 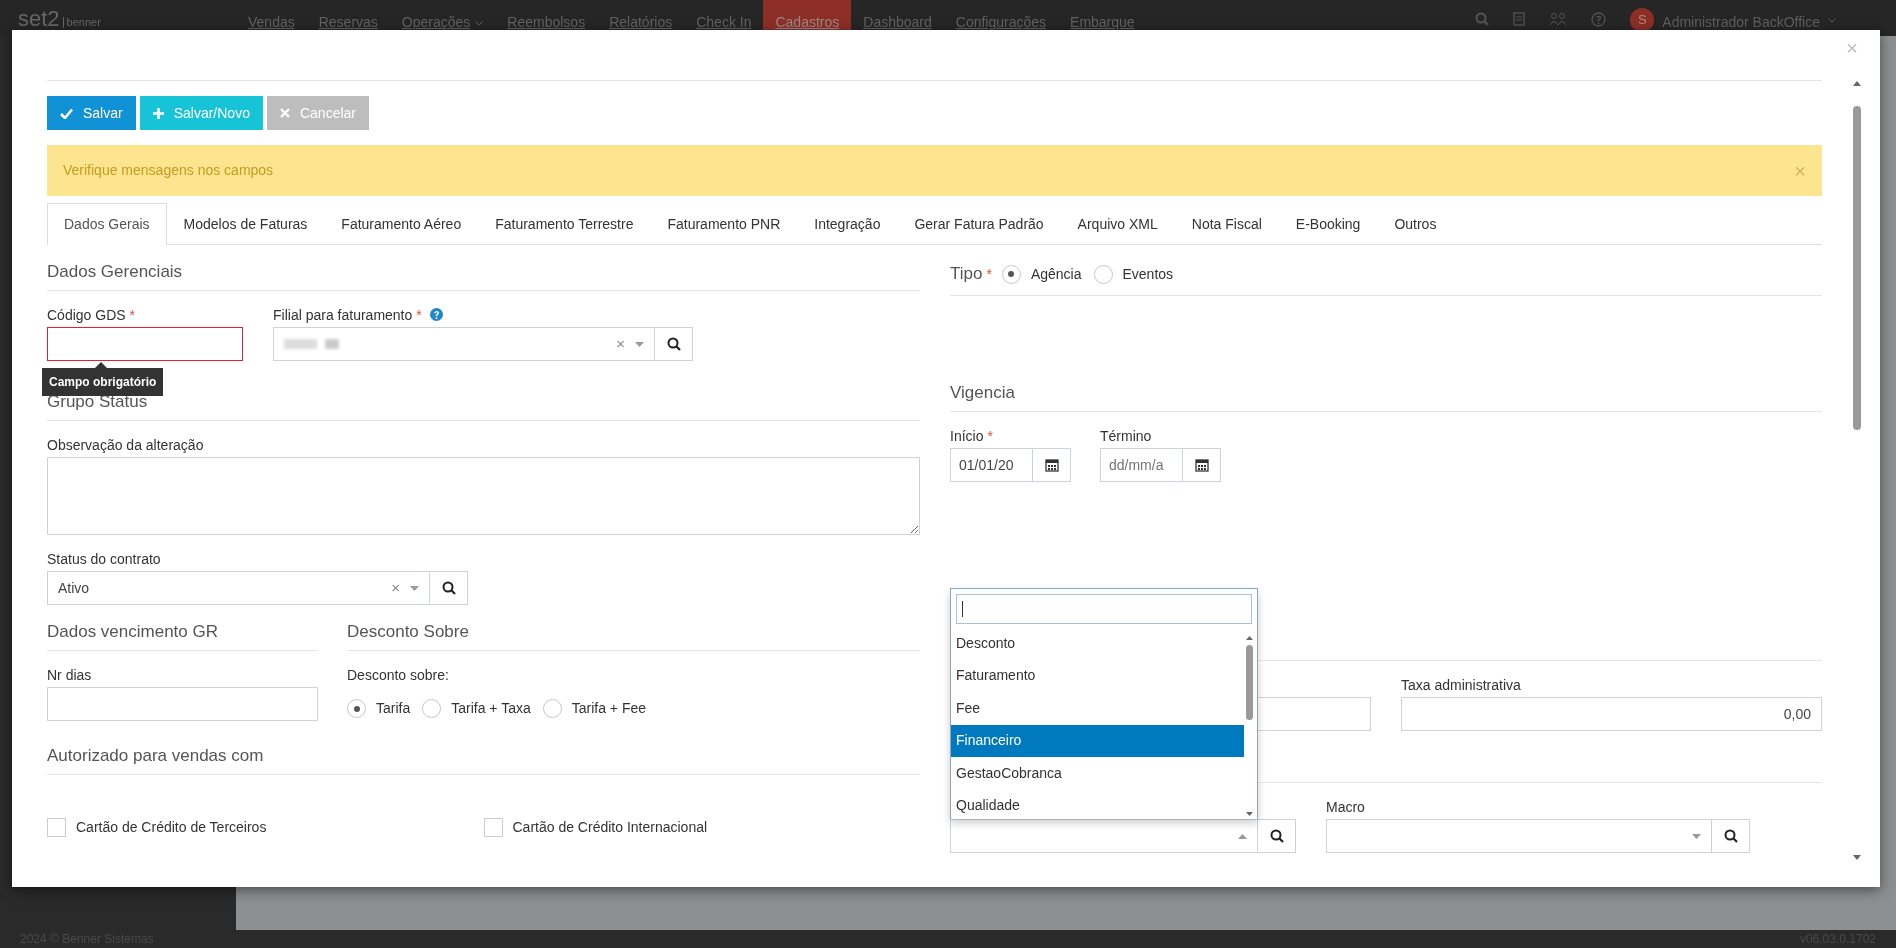 What do you see at coordinates (847, 224) in the screenshot?
I see `tab: Integração` at bounding box center [847, 224].